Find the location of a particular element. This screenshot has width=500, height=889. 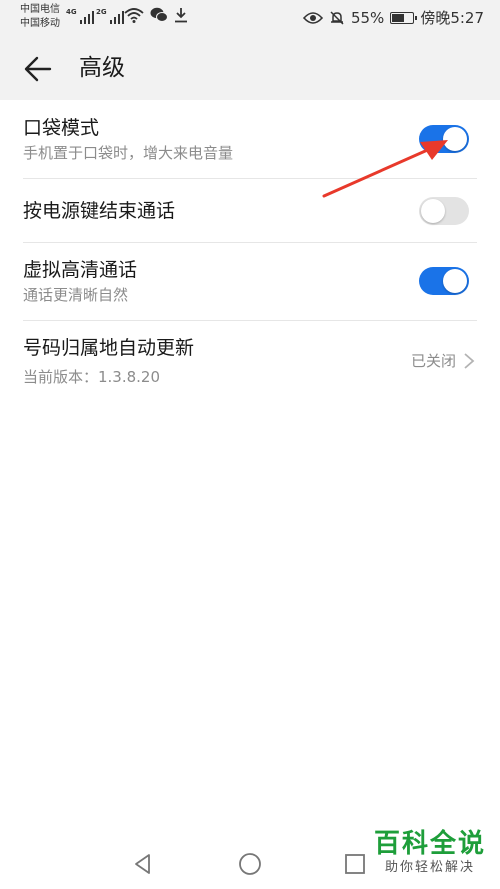

setting-subtitle: 手机置于口袋时，增大来电音量 is located at coordinates (128, 153).